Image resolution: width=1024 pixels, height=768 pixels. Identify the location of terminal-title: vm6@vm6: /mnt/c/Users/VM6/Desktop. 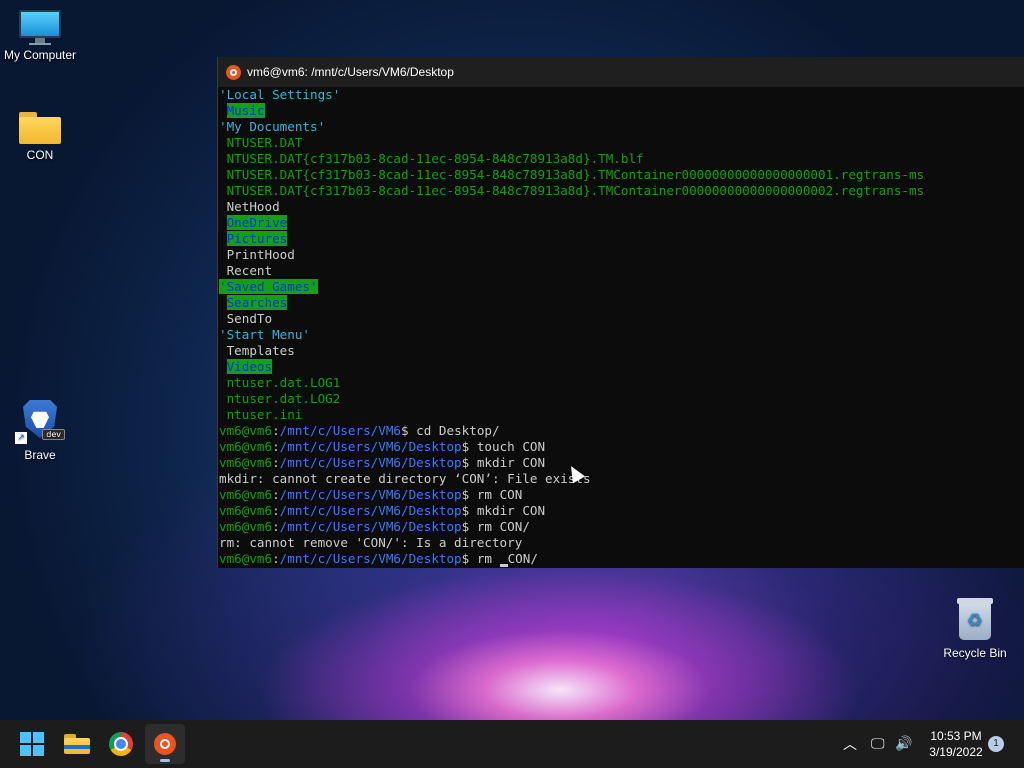
(350, 72).